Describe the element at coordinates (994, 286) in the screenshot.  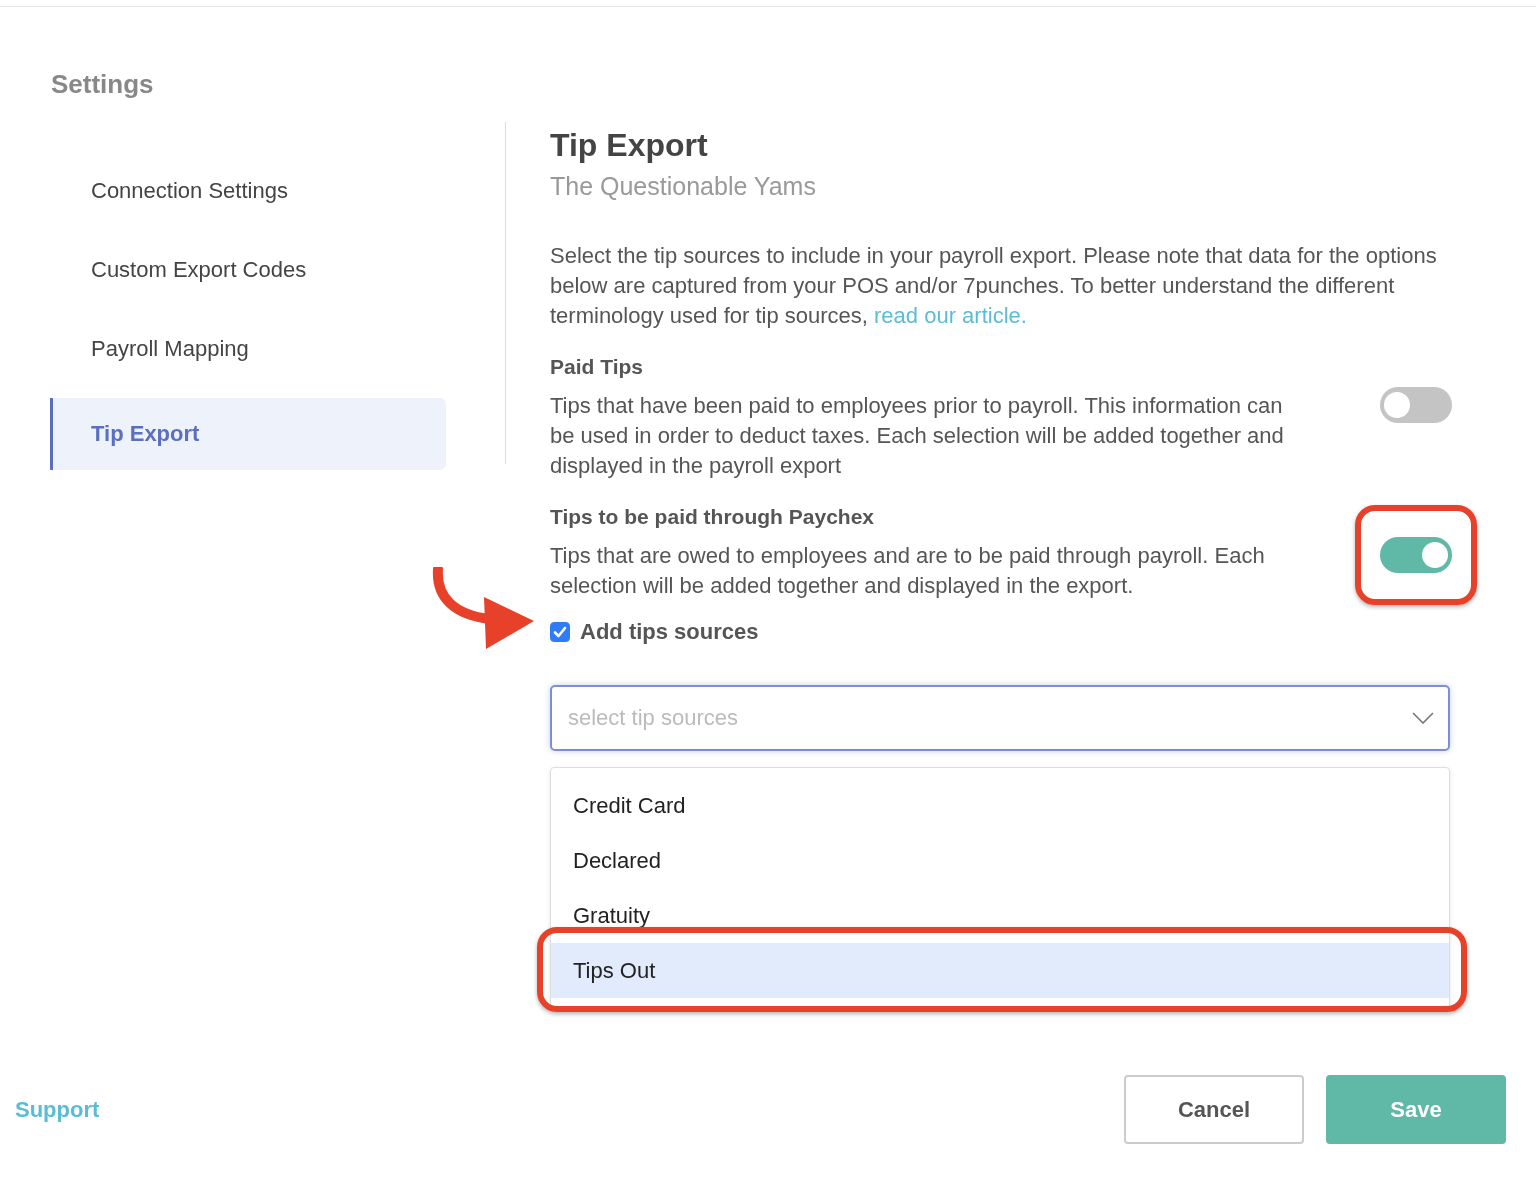
I see `description-text: Select the tip sources to include in your payroll export. Please note that data for the options below are captured from your POS and/or 7punches. To better understand the different terminology used for tip sources, read our article.` at that location.